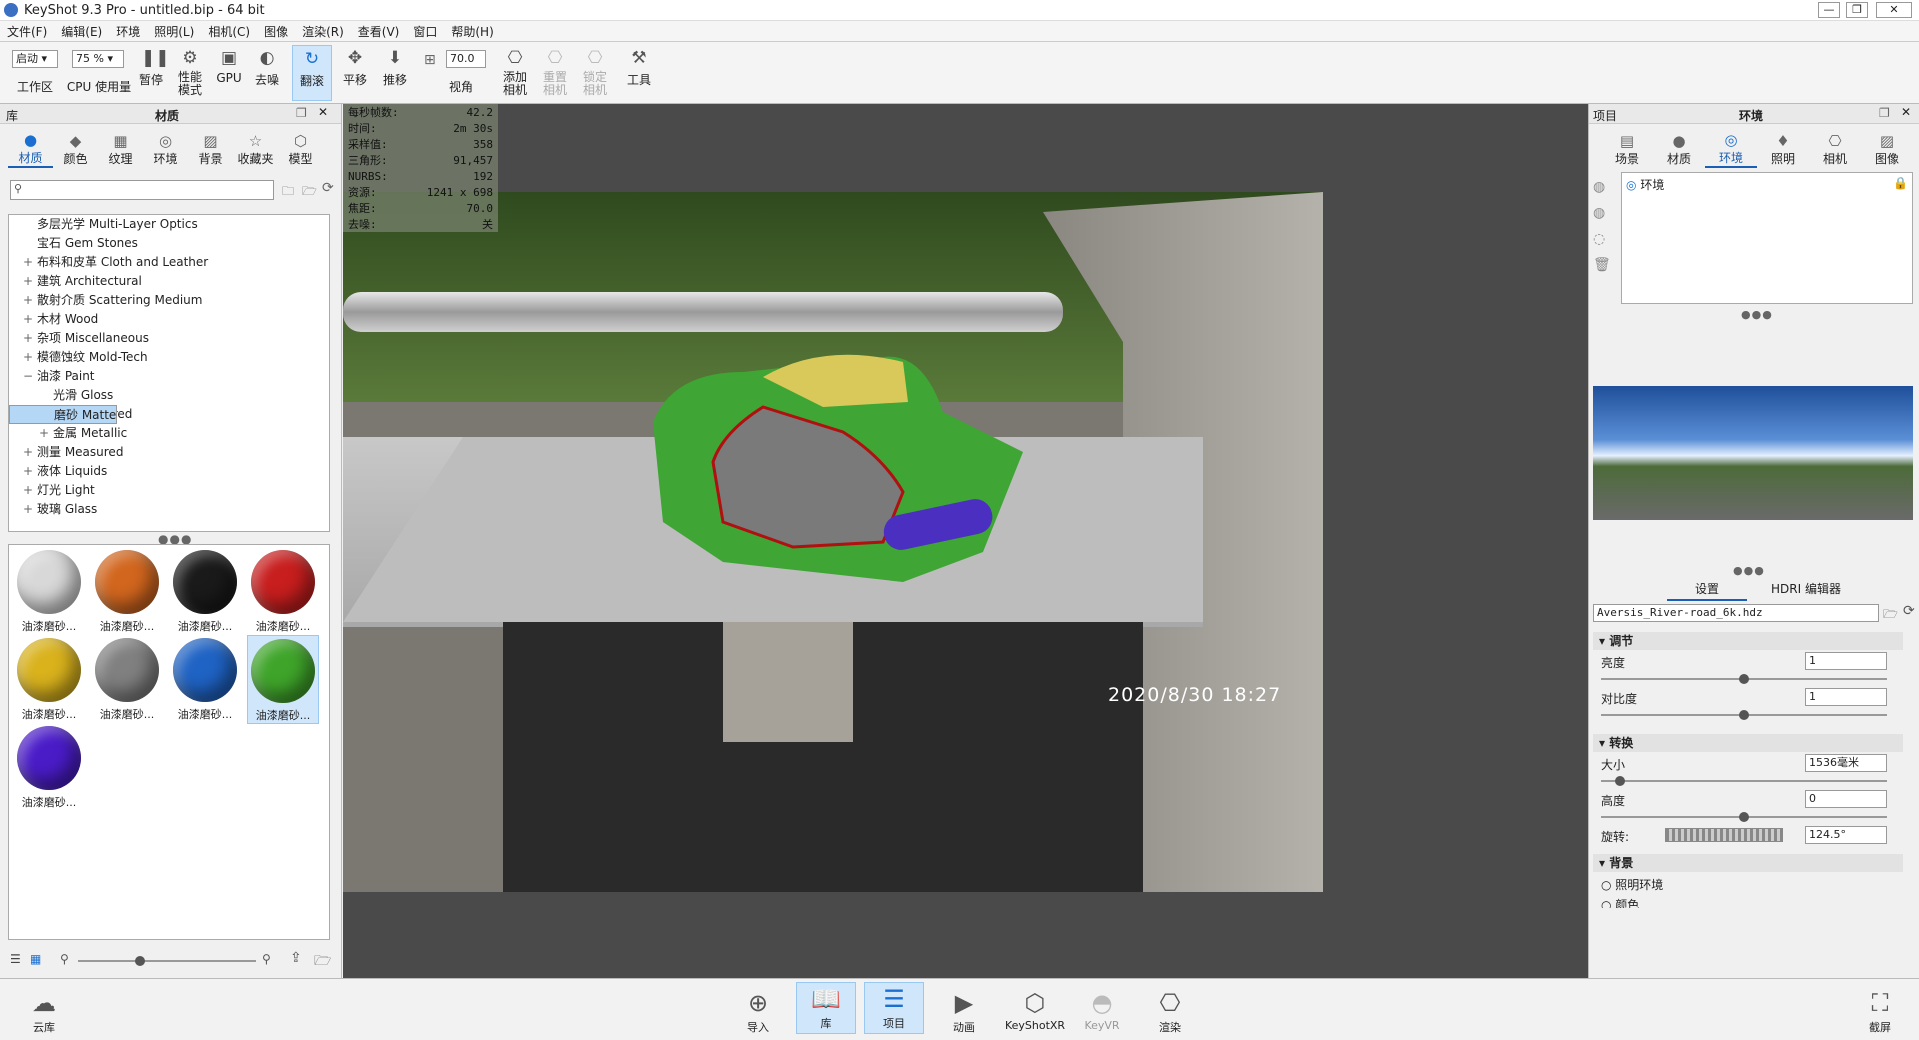  What do you see at coordinates (169, 471) in the screenshot?
I see `tree-item: + 液体 Liquids` at bounding box center [169, 471].